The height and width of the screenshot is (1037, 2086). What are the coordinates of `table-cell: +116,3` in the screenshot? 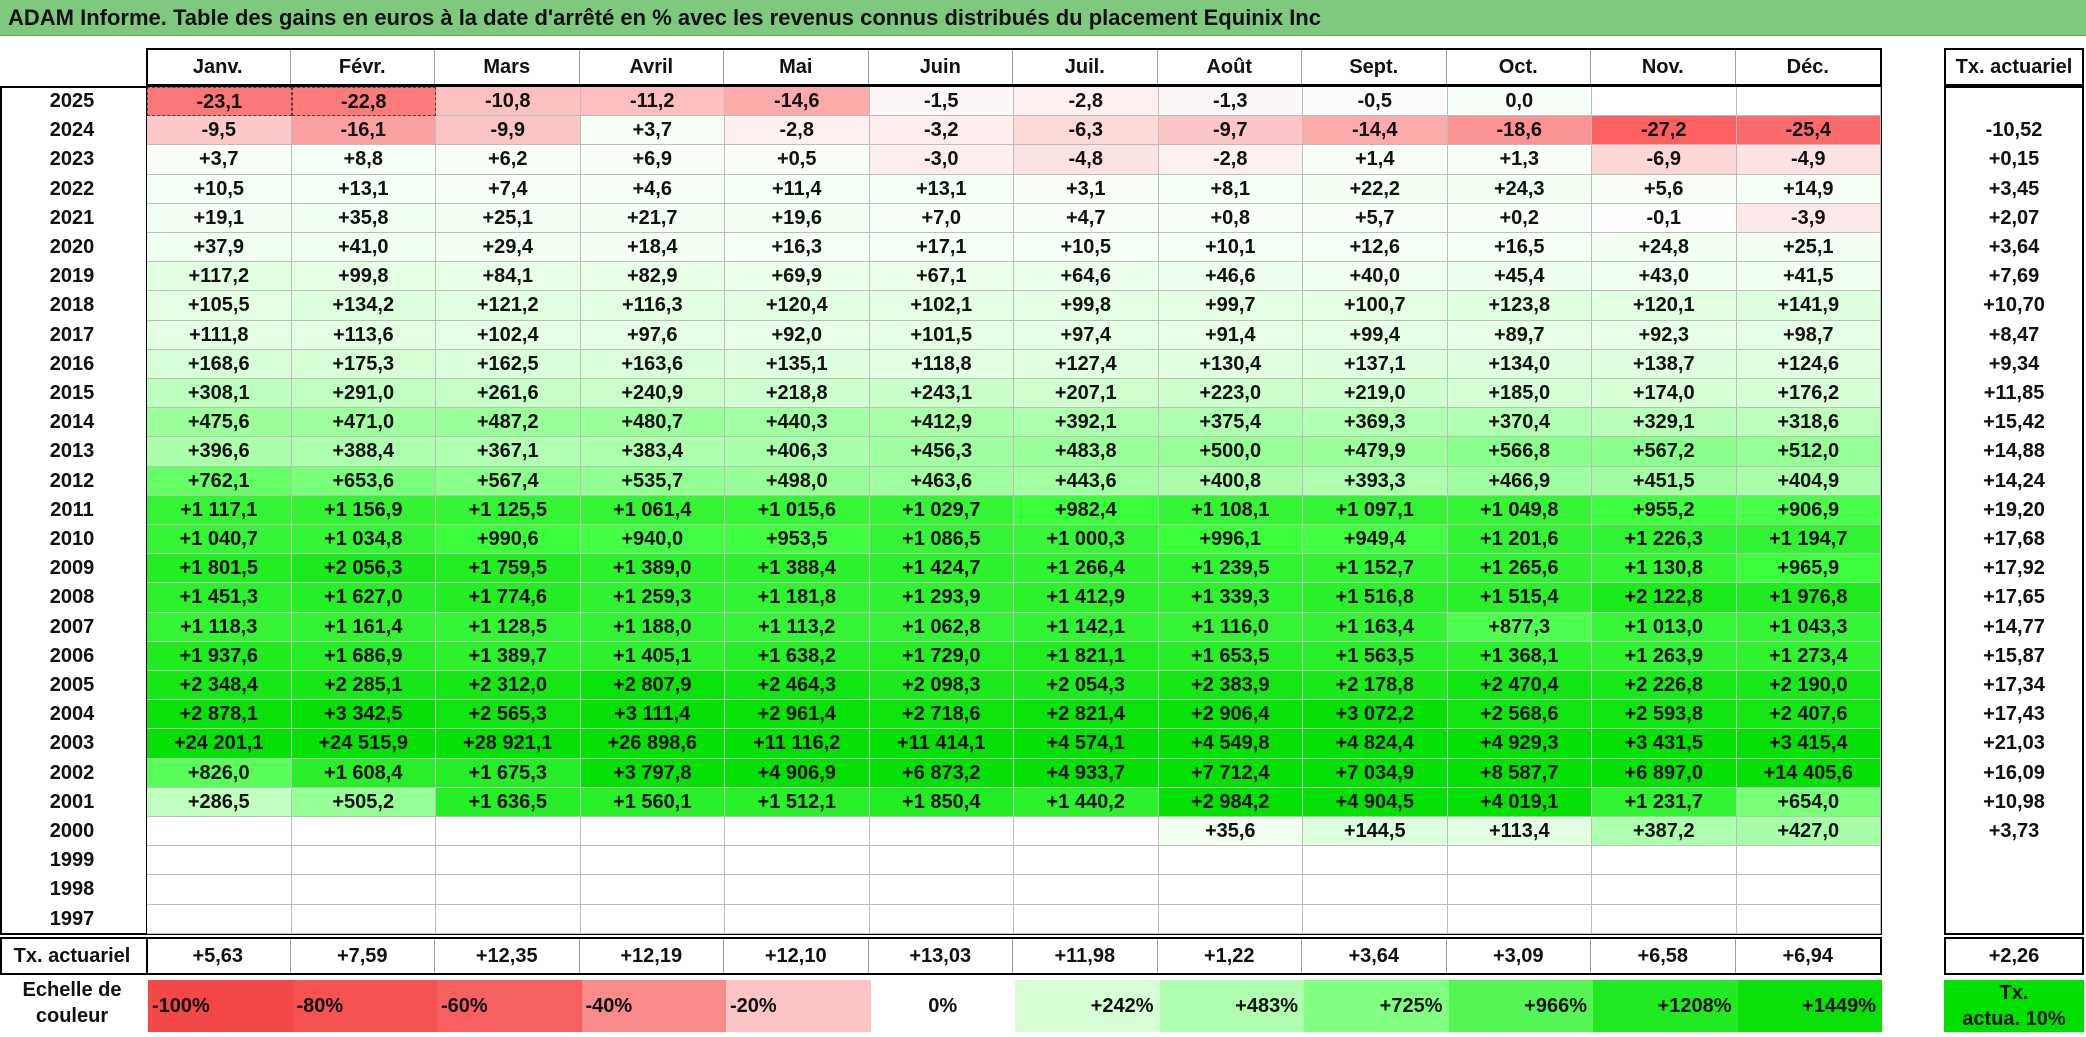 It's located at (652, 306).